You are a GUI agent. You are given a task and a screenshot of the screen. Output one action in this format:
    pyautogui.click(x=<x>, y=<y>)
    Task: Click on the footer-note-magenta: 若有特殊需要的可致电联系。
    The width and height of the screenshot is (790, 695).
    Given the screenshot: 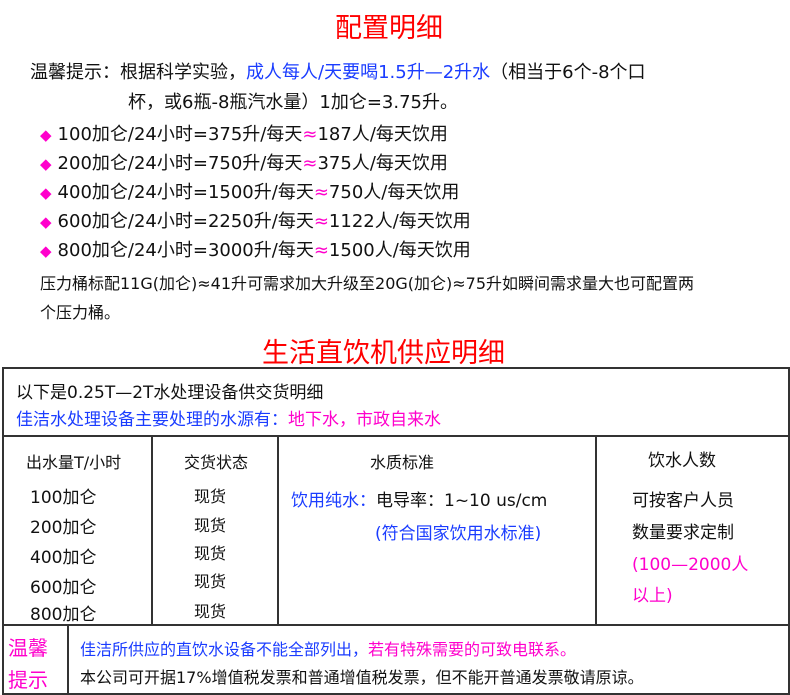 What is the action you would take?
    pyautogui.click(x=472, y=649)
    